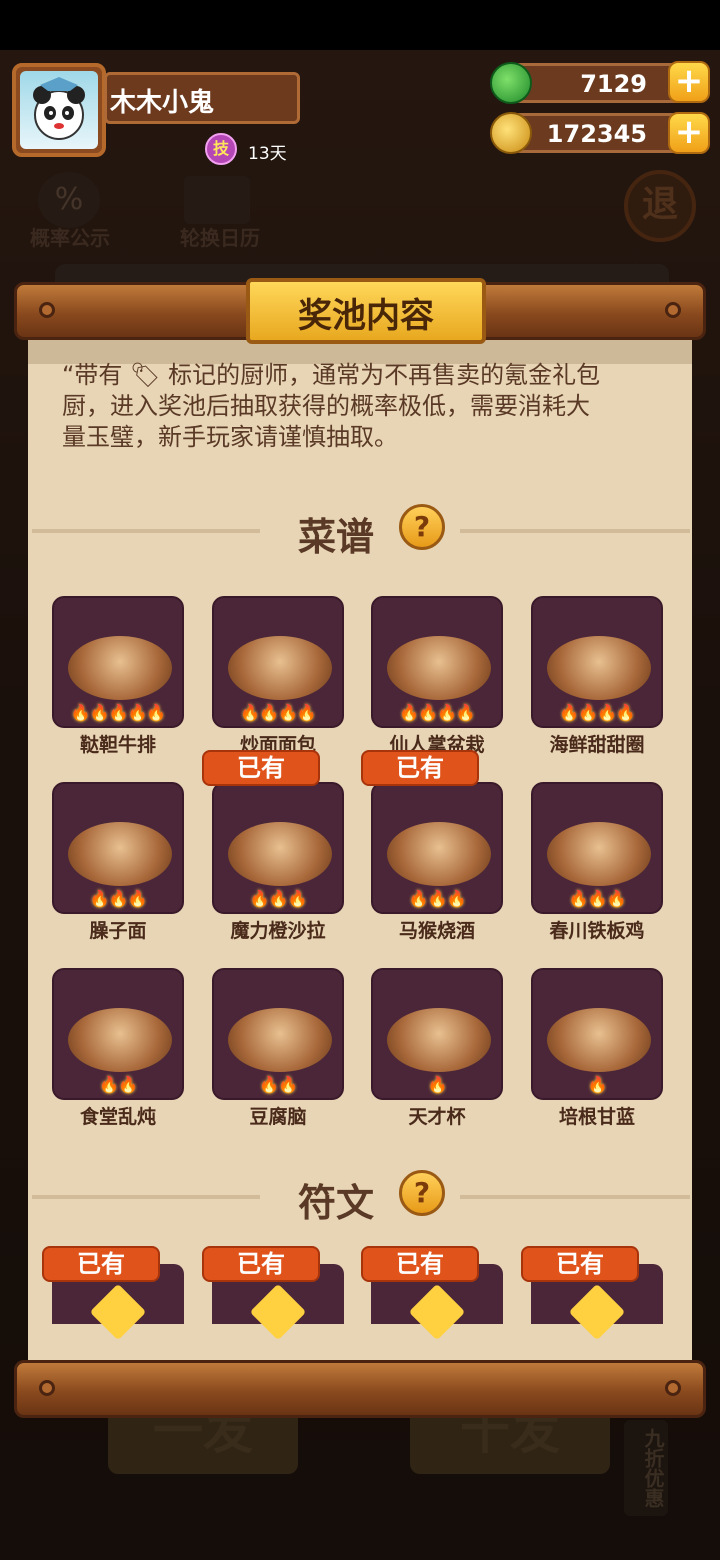 This screenshot has width=720, height=1560. Describe the element at coordinates (221, 149) in the screenshot. I see `skill-badge: 技` at that location.